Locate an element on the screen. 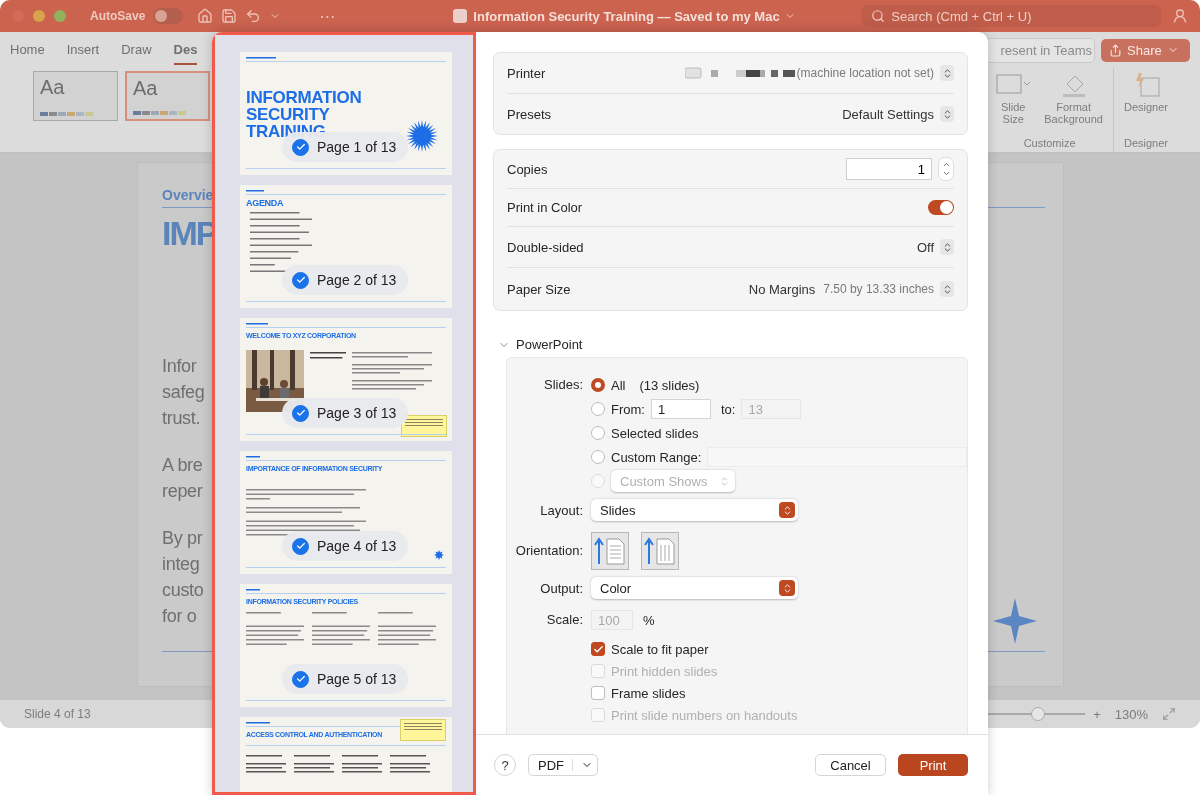 Image resolution: width=1200 pixels, height=795 pixels. help-button: ? is located at coordinates (505, 765).